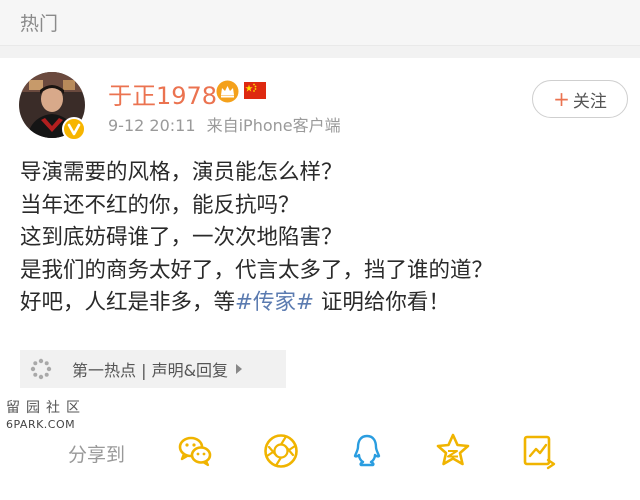 This screenshot has height=500, width=640. What do you see at coordinates (367, 451) in the screenshot?
I see `qq-icon` at bounding box center [367, 451].